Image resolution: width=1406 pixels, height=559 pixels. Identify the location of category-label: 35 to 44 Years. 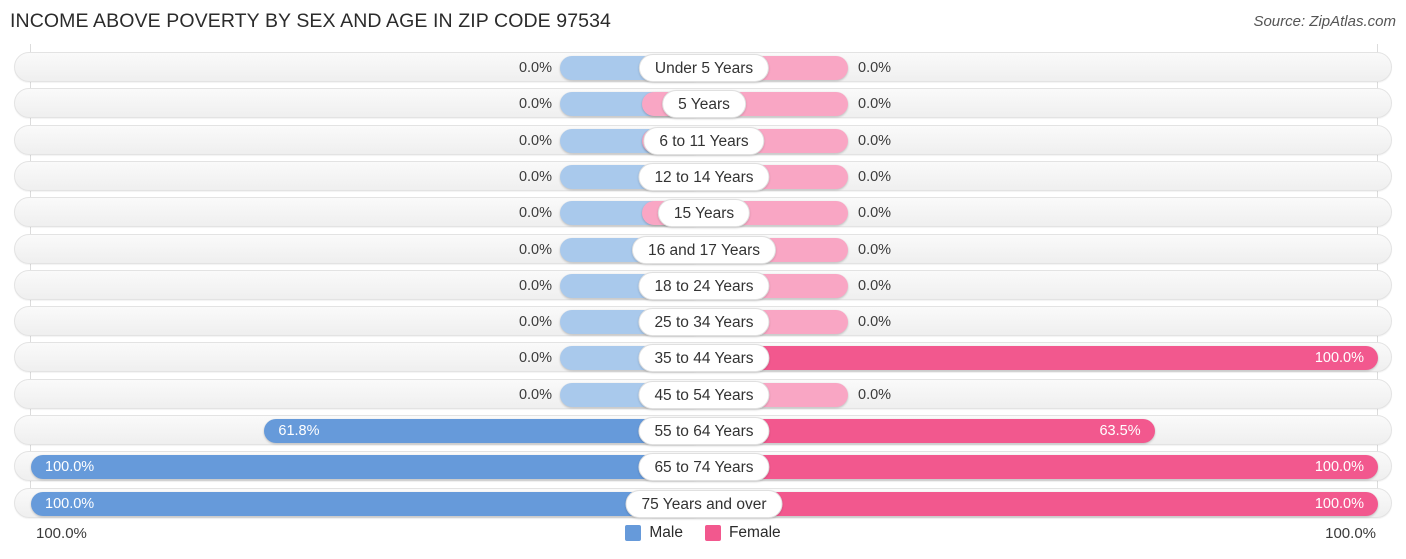
(704, 358).